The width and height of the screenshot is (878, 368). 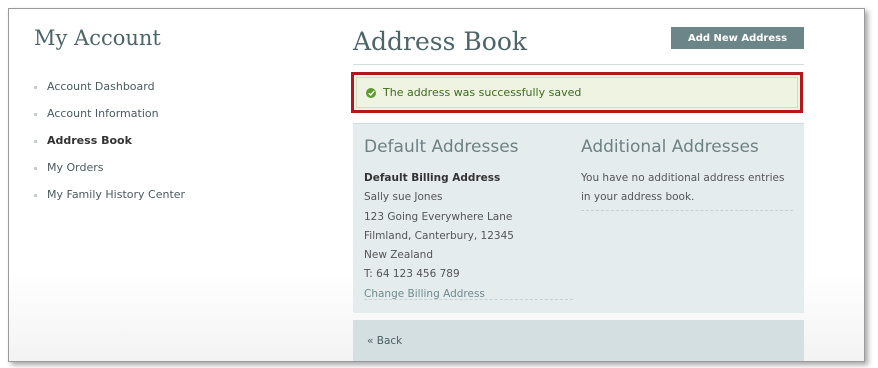 I want to click on sidebar-item-account-information: Account Information, so click(x=109, y=119).